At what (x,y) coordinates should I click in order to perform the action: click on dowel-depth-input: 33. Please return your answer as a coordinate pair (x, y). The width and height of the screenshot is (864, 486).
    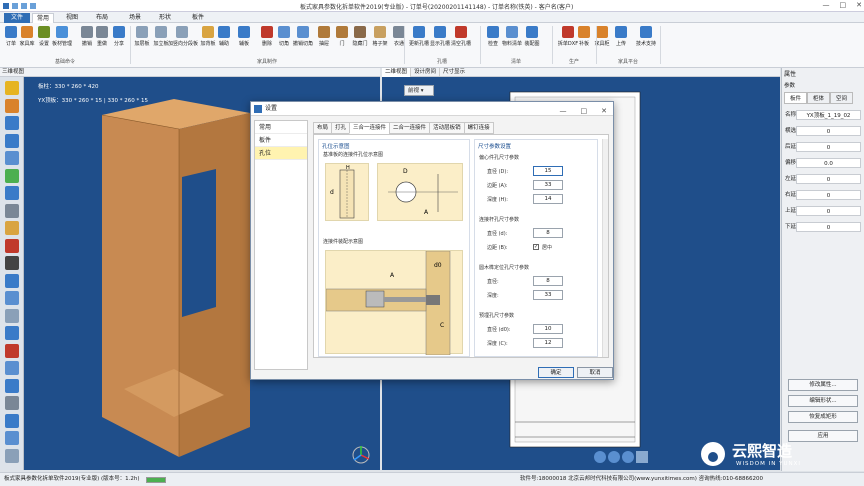
    Looking at the image, I should click on (548, 295).